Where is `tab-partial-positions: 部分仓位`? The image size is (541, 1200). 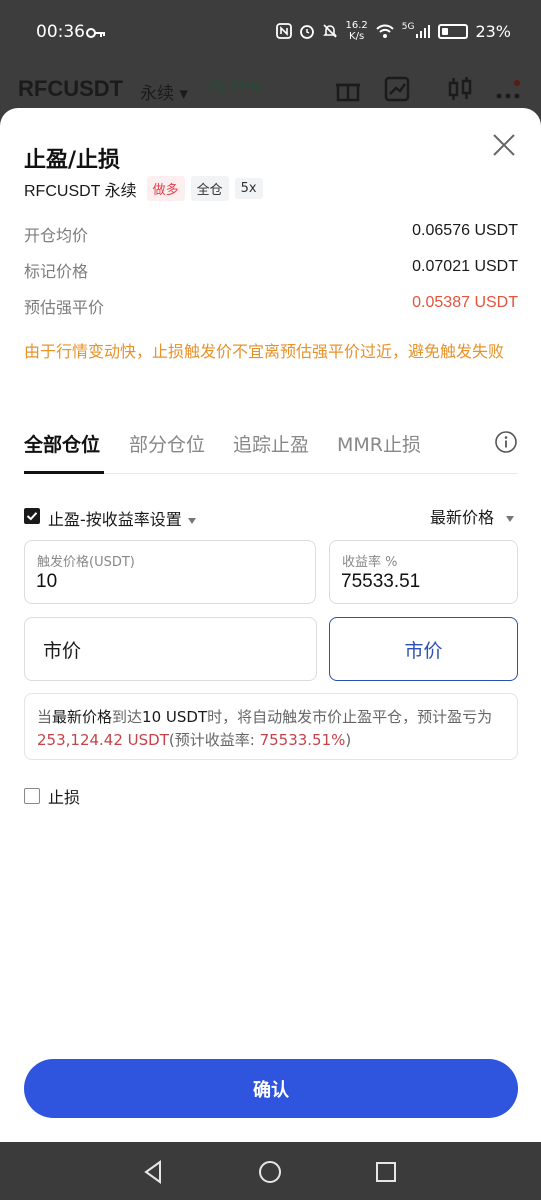 tab-partial-positions: 部分仓位 is located at coordinates (167, 443).